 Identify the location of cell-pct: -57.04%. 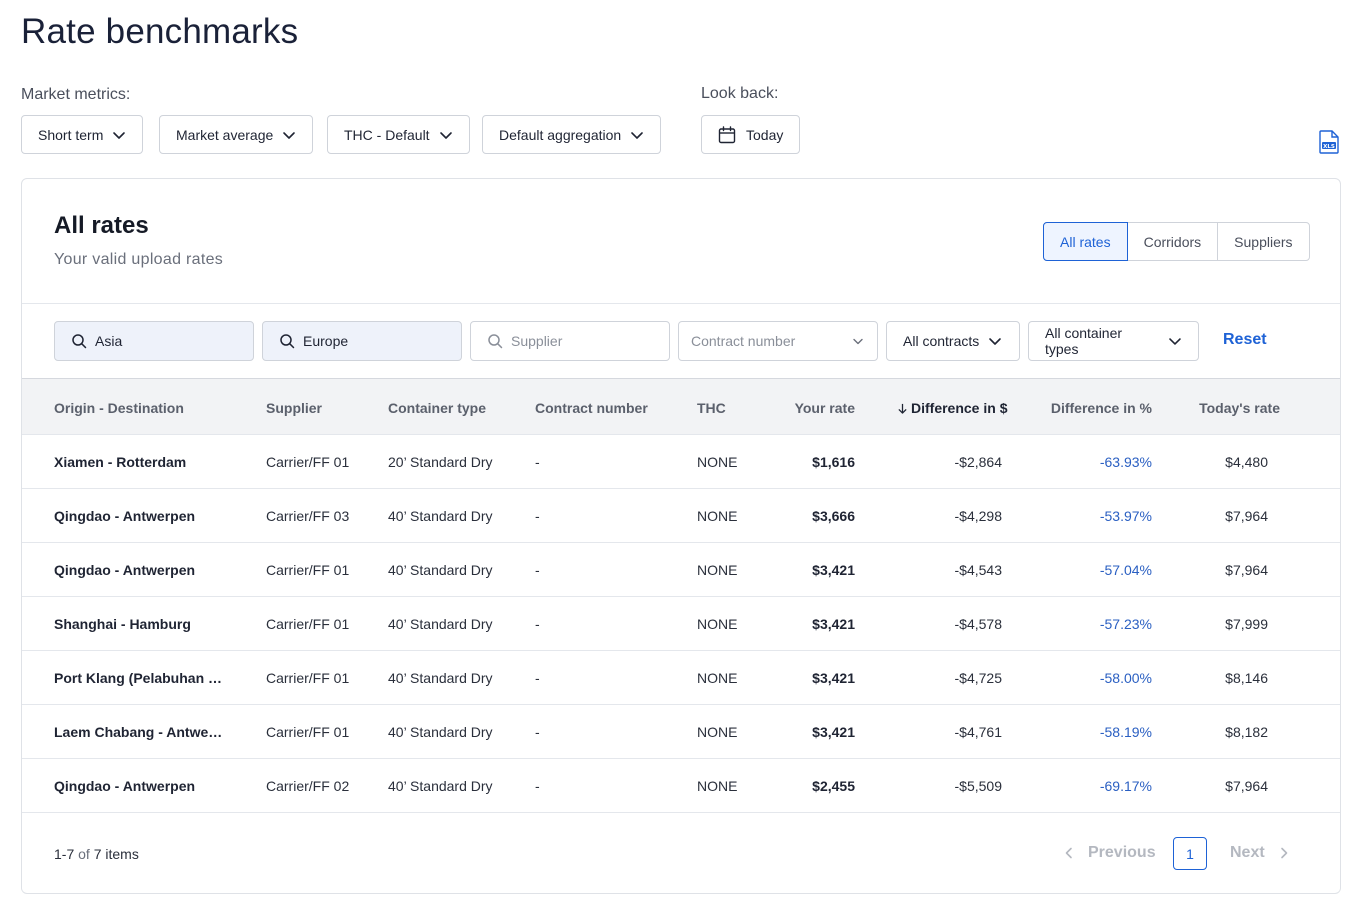
(1125, 570).